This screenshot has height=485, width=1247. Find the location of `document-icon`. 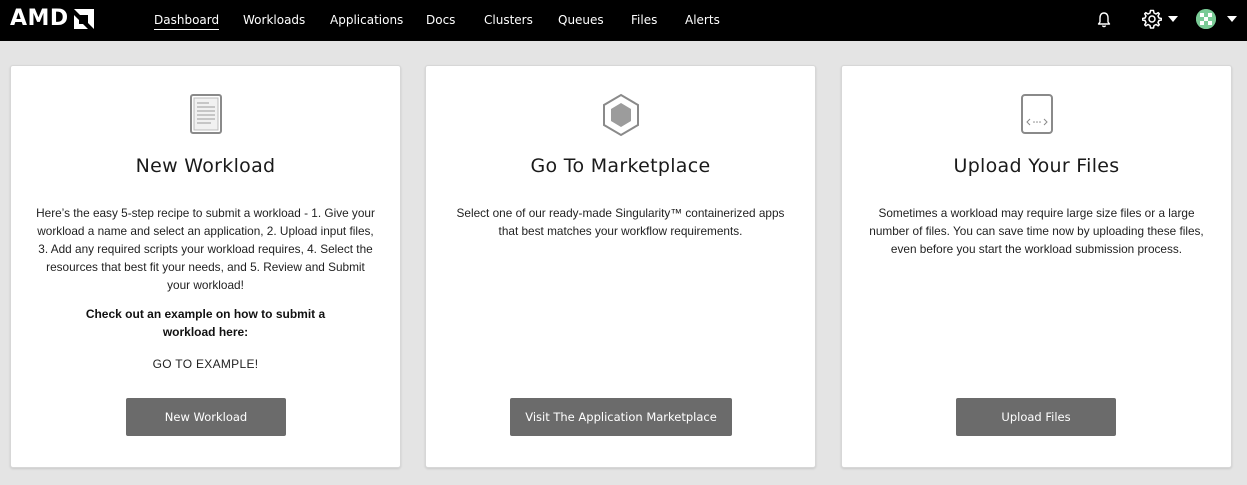

document-icon is located at coordinates (205, 114).